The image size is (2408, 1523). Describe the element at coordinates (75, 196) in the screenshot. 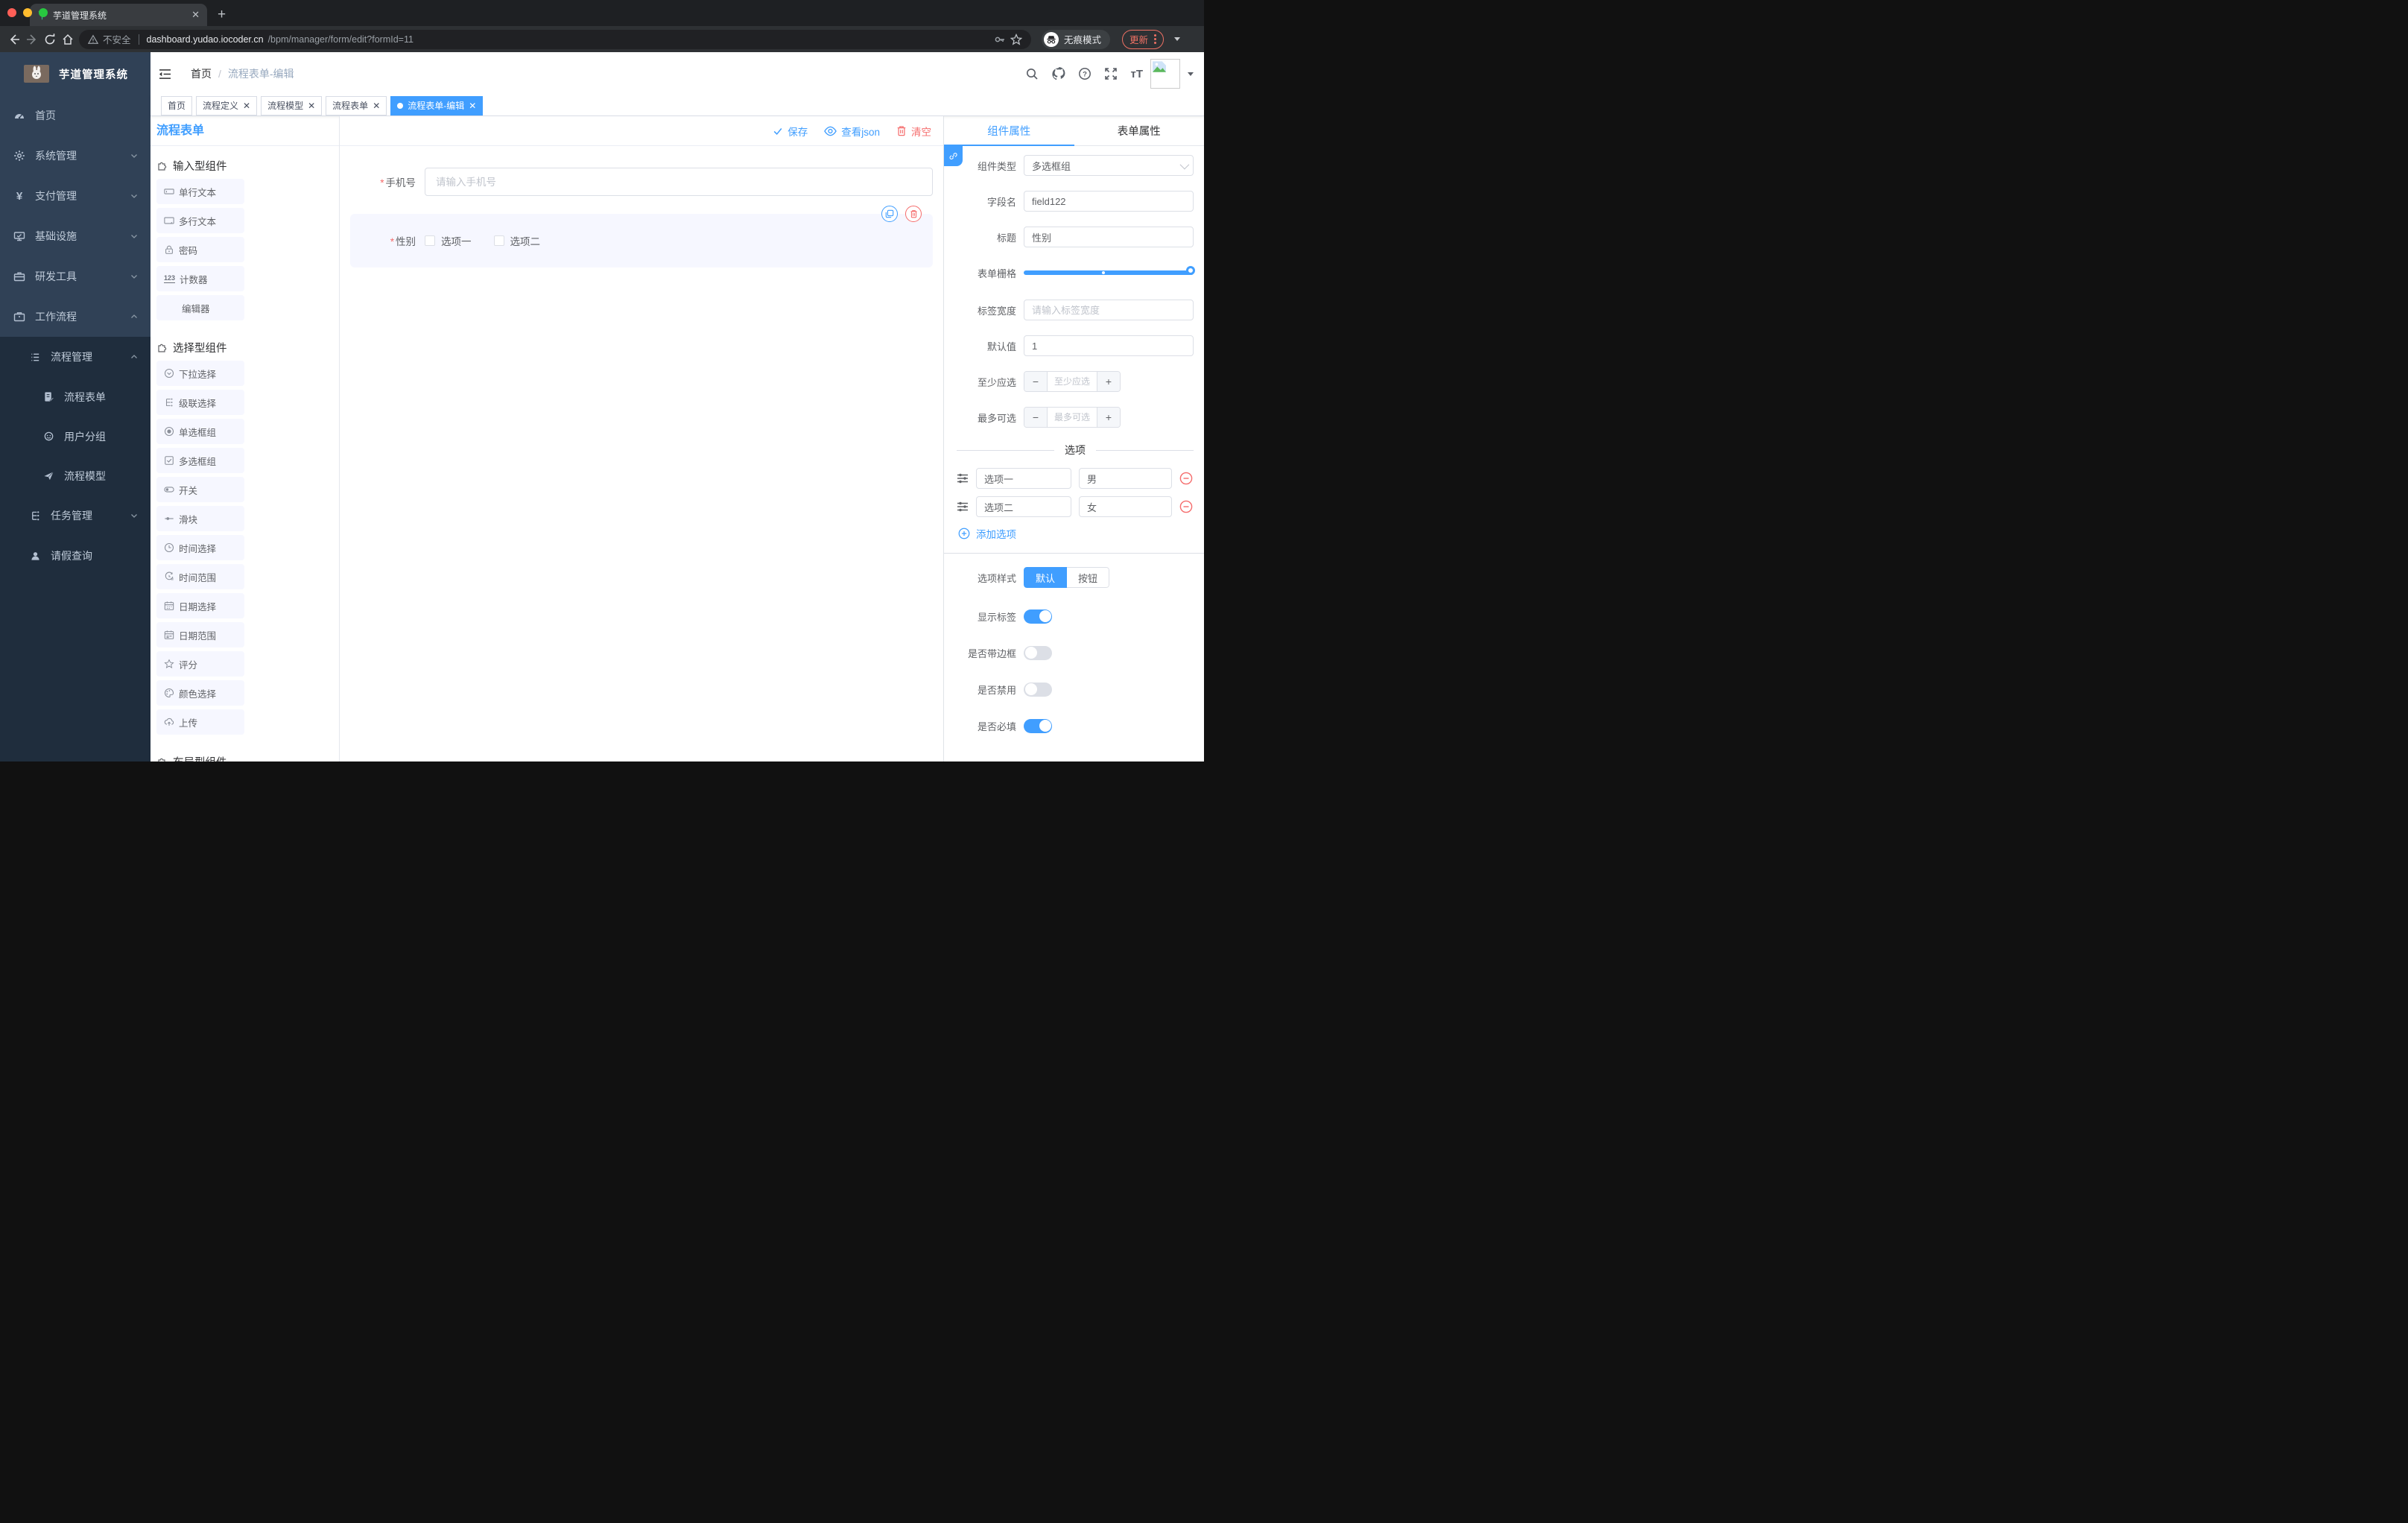

I see `sidebar-item-payment: ¥ 支付管理` at that location.